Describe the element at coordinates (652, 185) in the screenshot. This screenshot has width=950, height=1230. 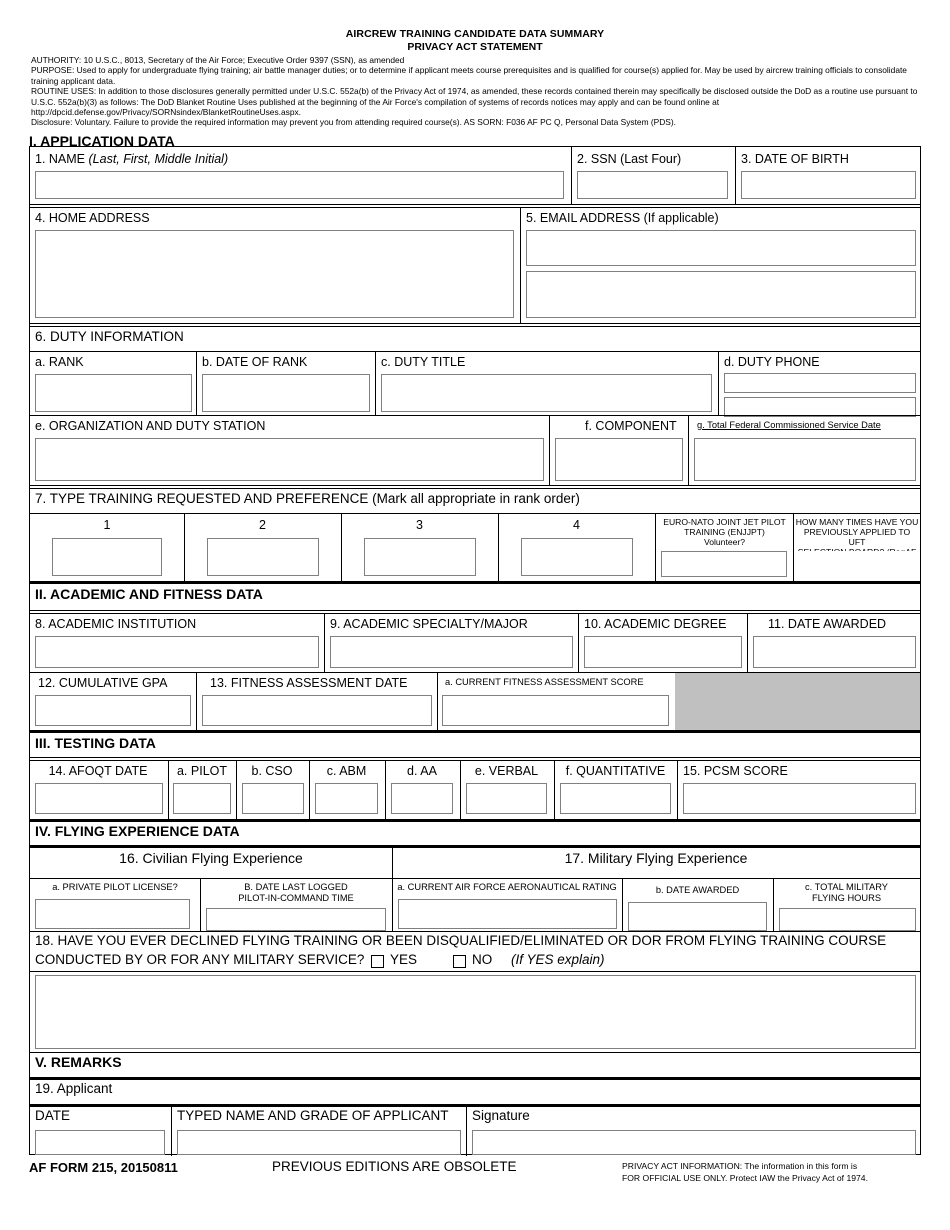
I see `ssn-input` at that location.